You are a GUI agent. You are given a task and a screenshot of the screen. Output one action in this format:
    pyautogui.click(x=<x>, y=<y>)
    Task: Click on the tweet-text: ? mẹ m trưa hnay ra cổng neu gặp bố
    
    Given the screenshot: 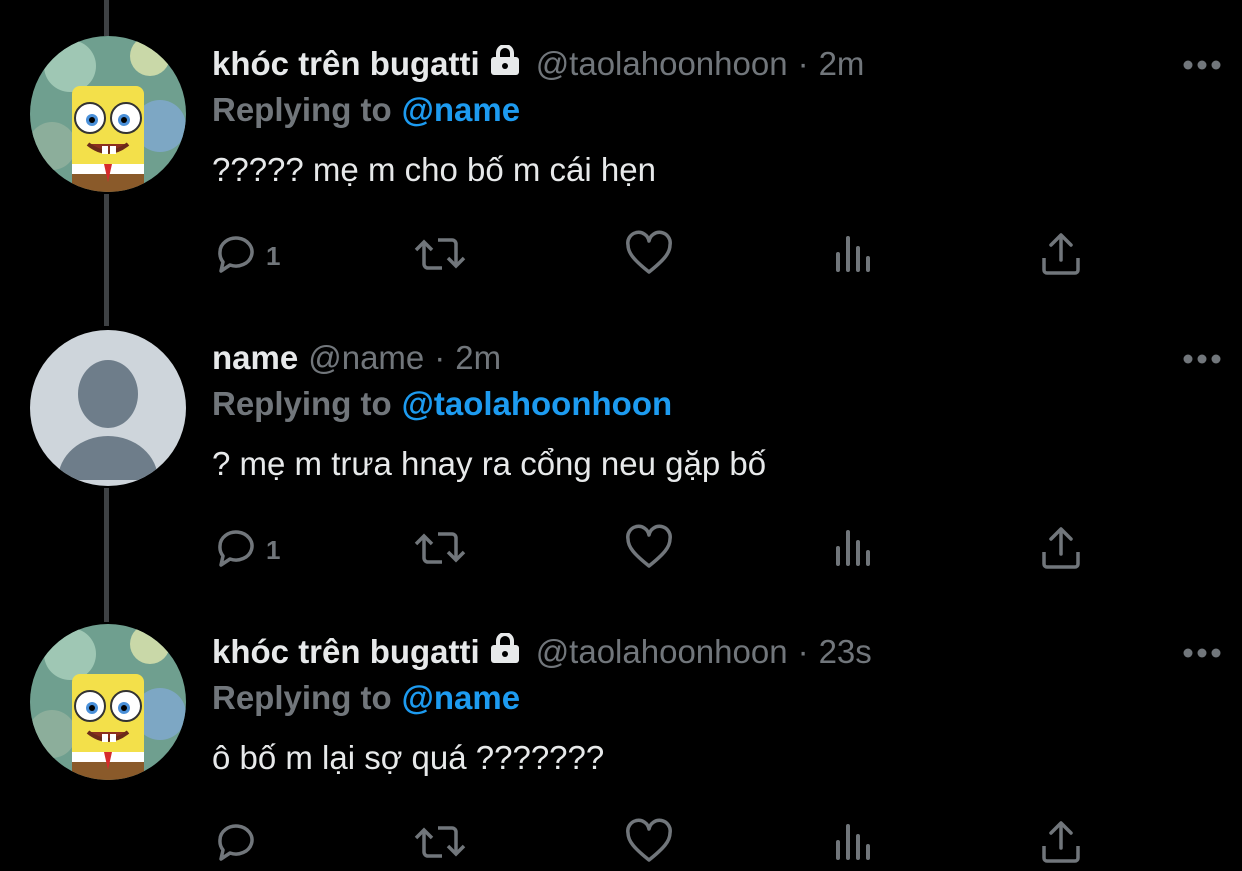 What is the action you would take?
    pyautogui.click(x=489, y=463)
    